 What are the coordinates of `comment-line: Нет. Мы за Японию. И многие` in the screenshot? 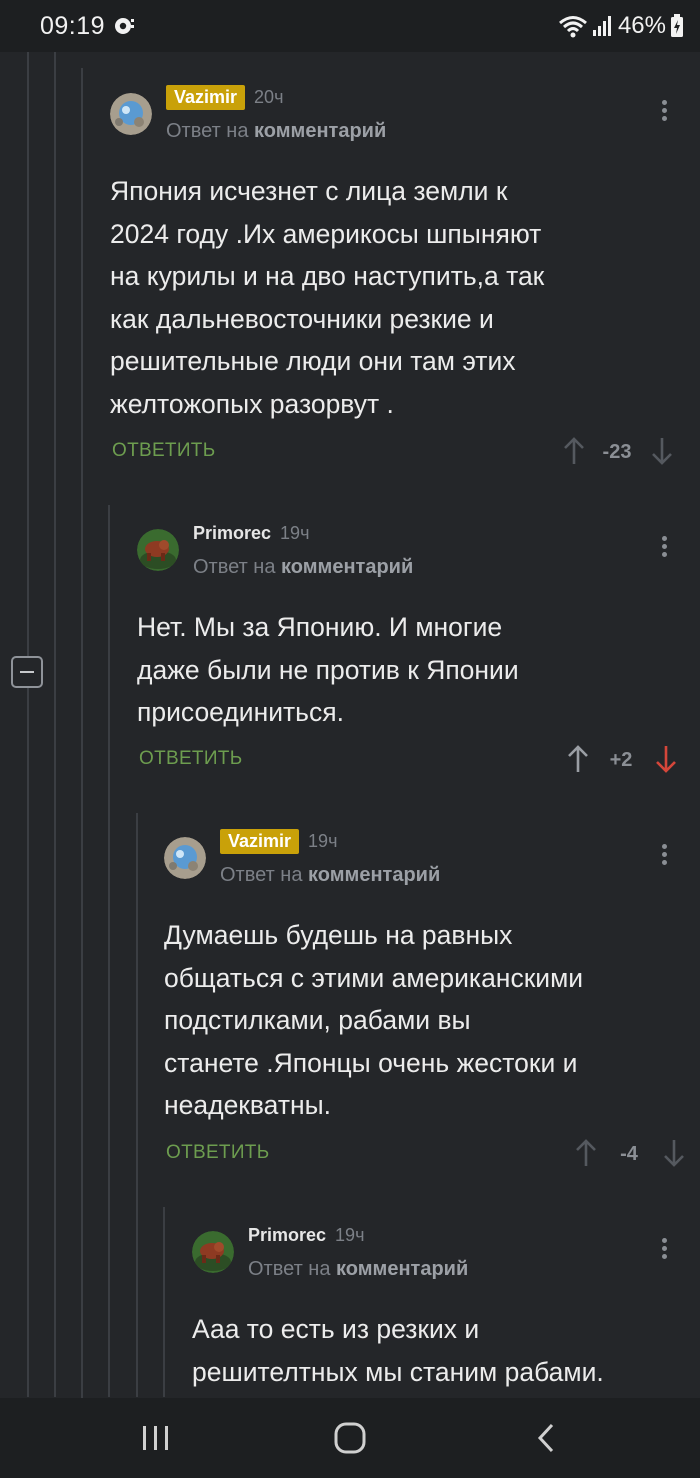 It's located at (320, 627).